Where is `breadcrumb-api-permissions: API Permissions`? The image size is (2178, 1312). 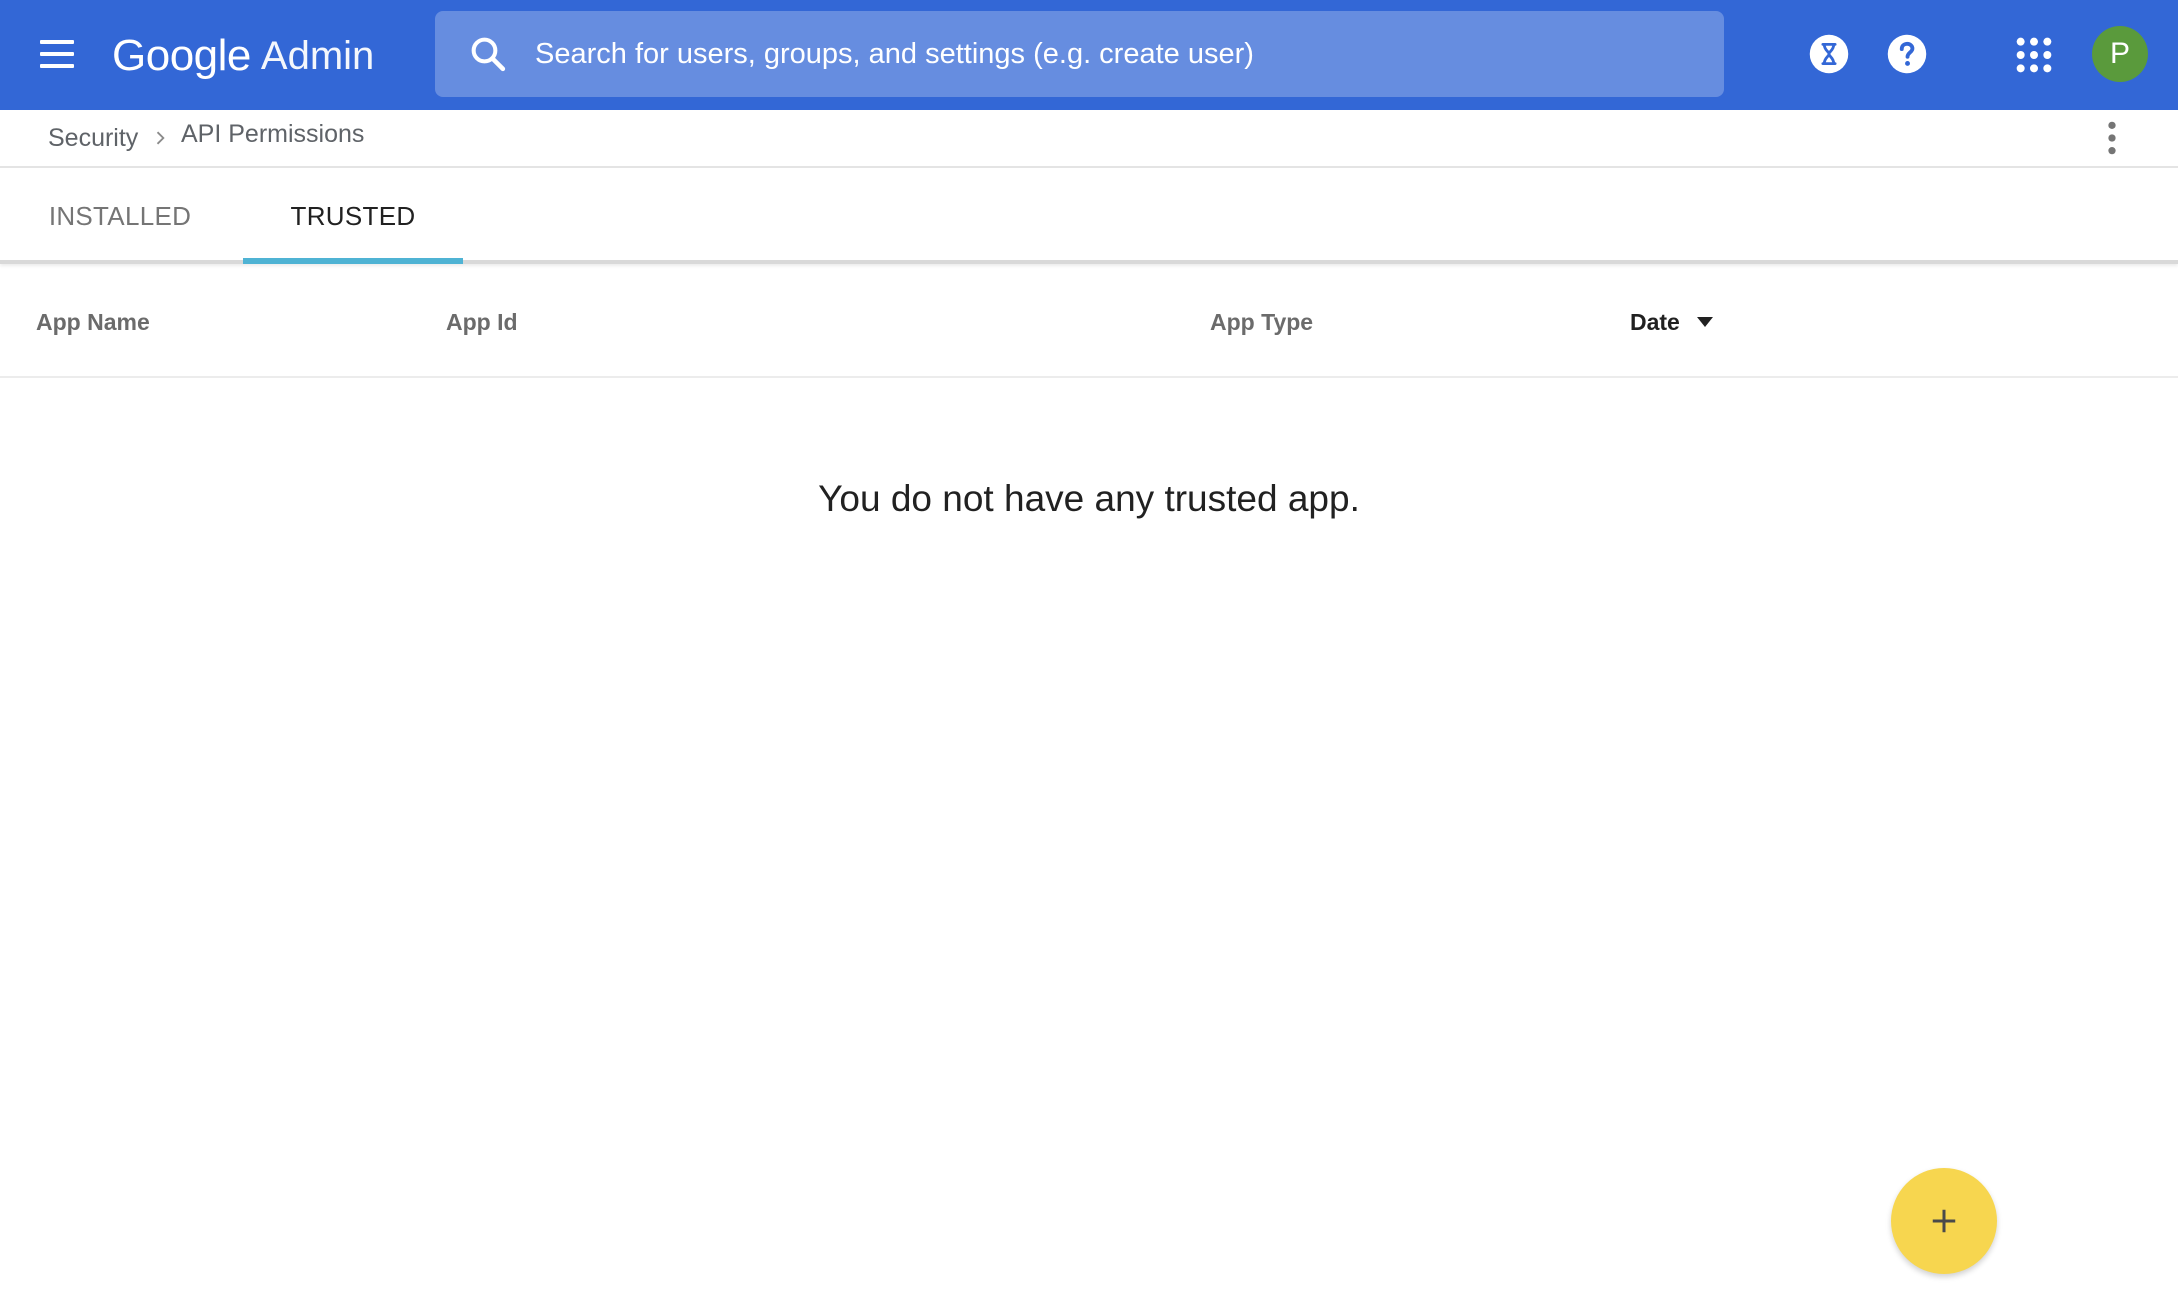
breadcrumb-api-permissions: API Permissions is located at coordinates (273, 134).